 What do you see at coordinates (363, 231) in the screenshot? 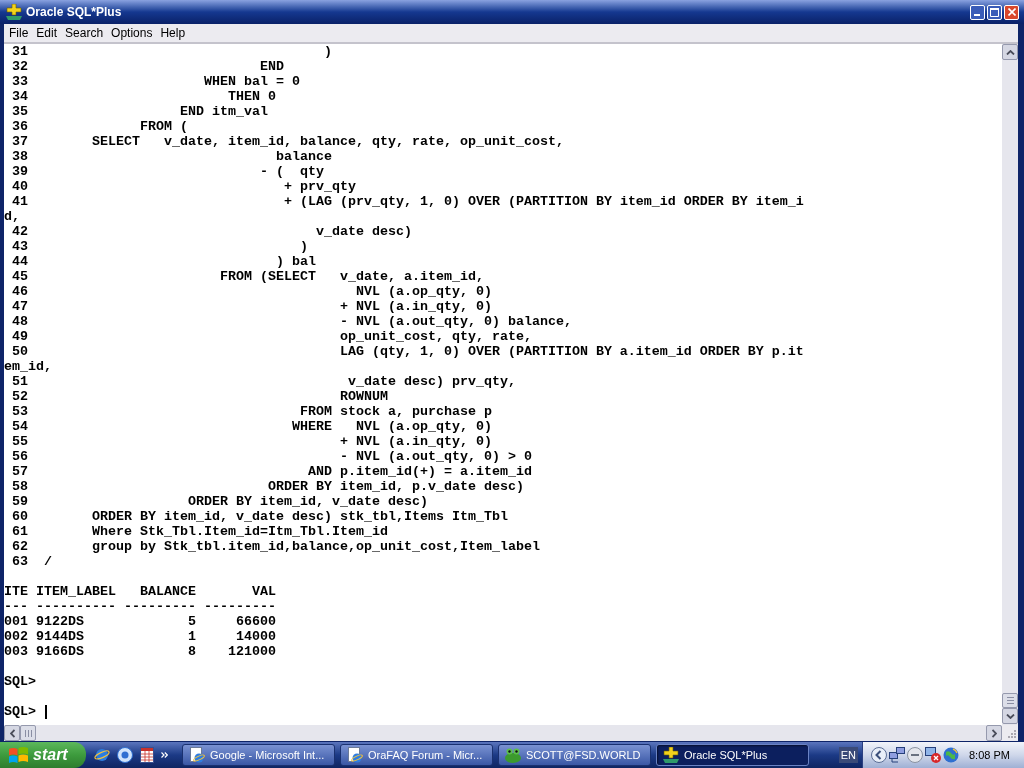
I see `code-line: v_date desc)` at bounding box center [363, 231].